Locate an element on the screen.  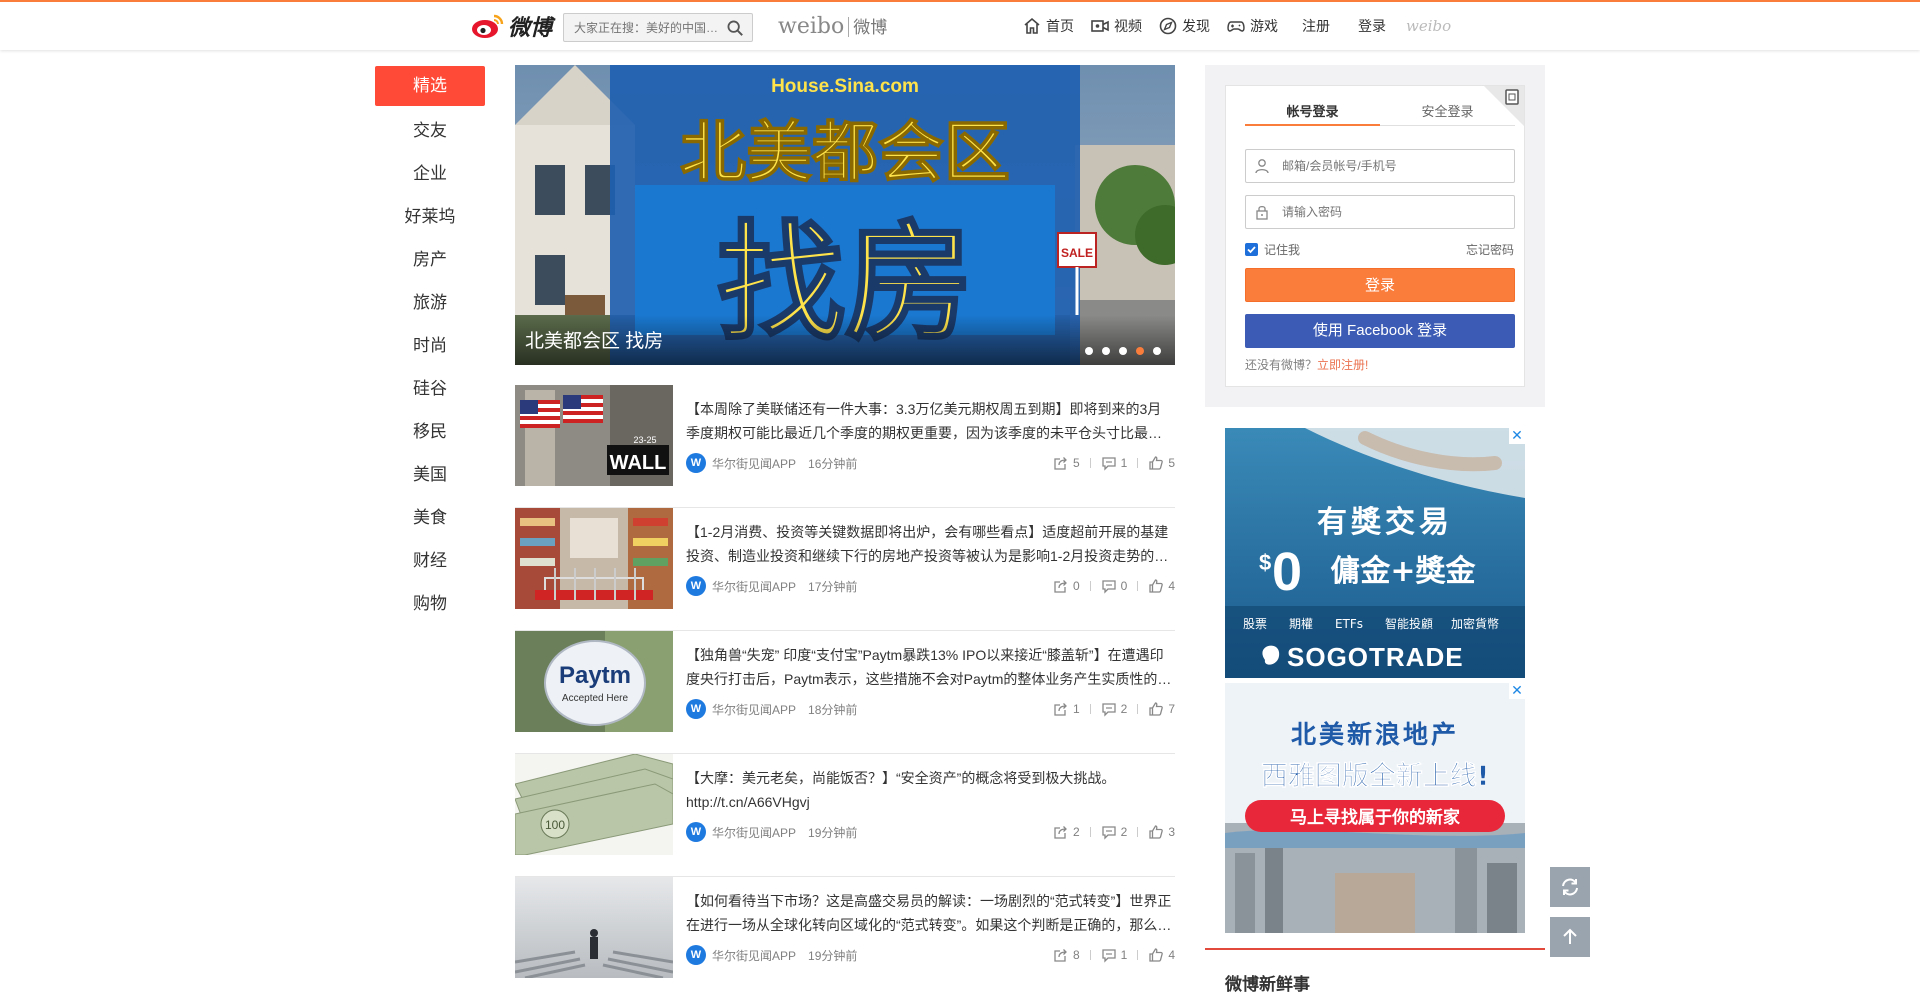
comment-button: 0 is located at coordinates (1114, 586).